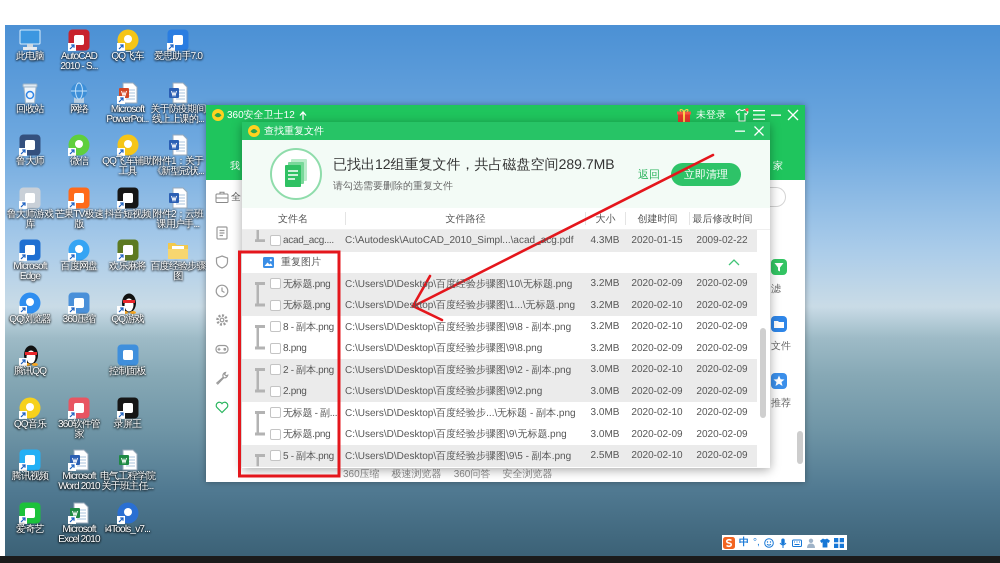  Describe the element at coordinates (778, 167) in the screenshot. I see `nav-tab: 家` at that location.